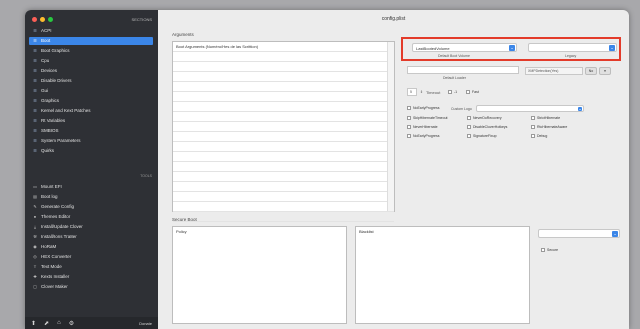  I want to click on secure-boot-popup: ⌄, so click(579, 233).